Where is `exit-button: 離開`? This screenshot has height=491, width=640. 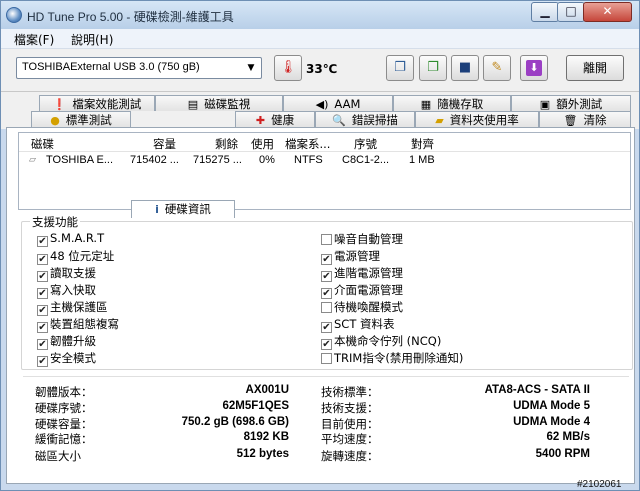 exit-button: 離開 is located at coordinates (595, 68).